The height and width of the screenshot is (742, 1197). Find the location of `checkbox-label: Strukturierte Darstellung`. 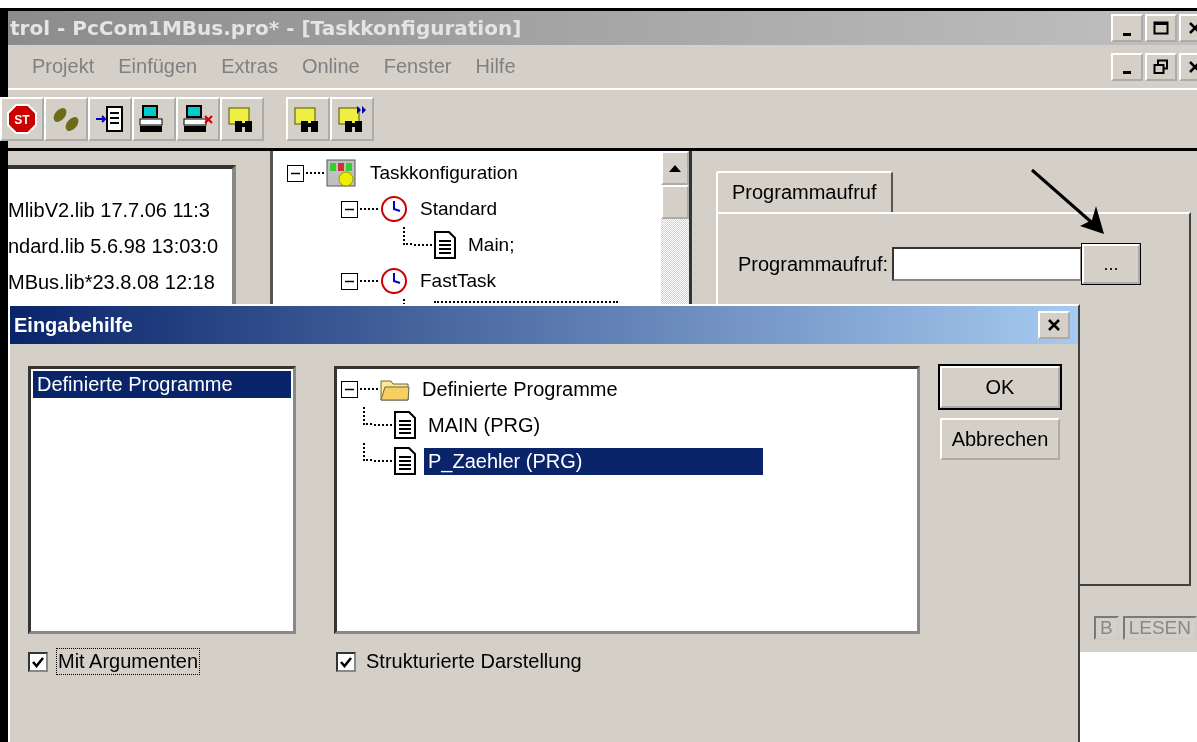

checkbox-label: Strukturierte Darstellung is located at coordinates (474, 661).